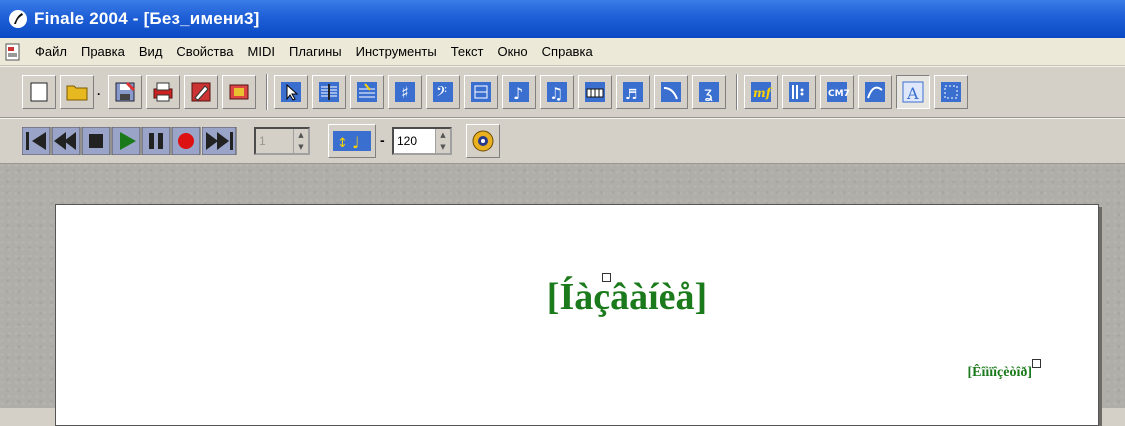  Describe the element at coordinates (13, 52) in the screenshot. I see `document-icon` at that location.